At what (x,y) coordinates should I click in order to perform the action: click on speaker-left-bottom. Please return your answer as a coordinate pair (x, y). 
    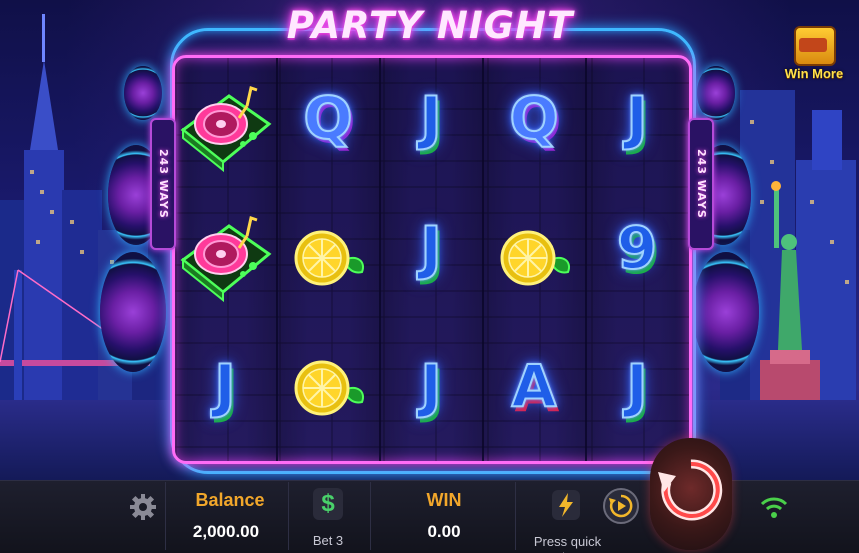
    Looking at the image, I should click on (133, 312).